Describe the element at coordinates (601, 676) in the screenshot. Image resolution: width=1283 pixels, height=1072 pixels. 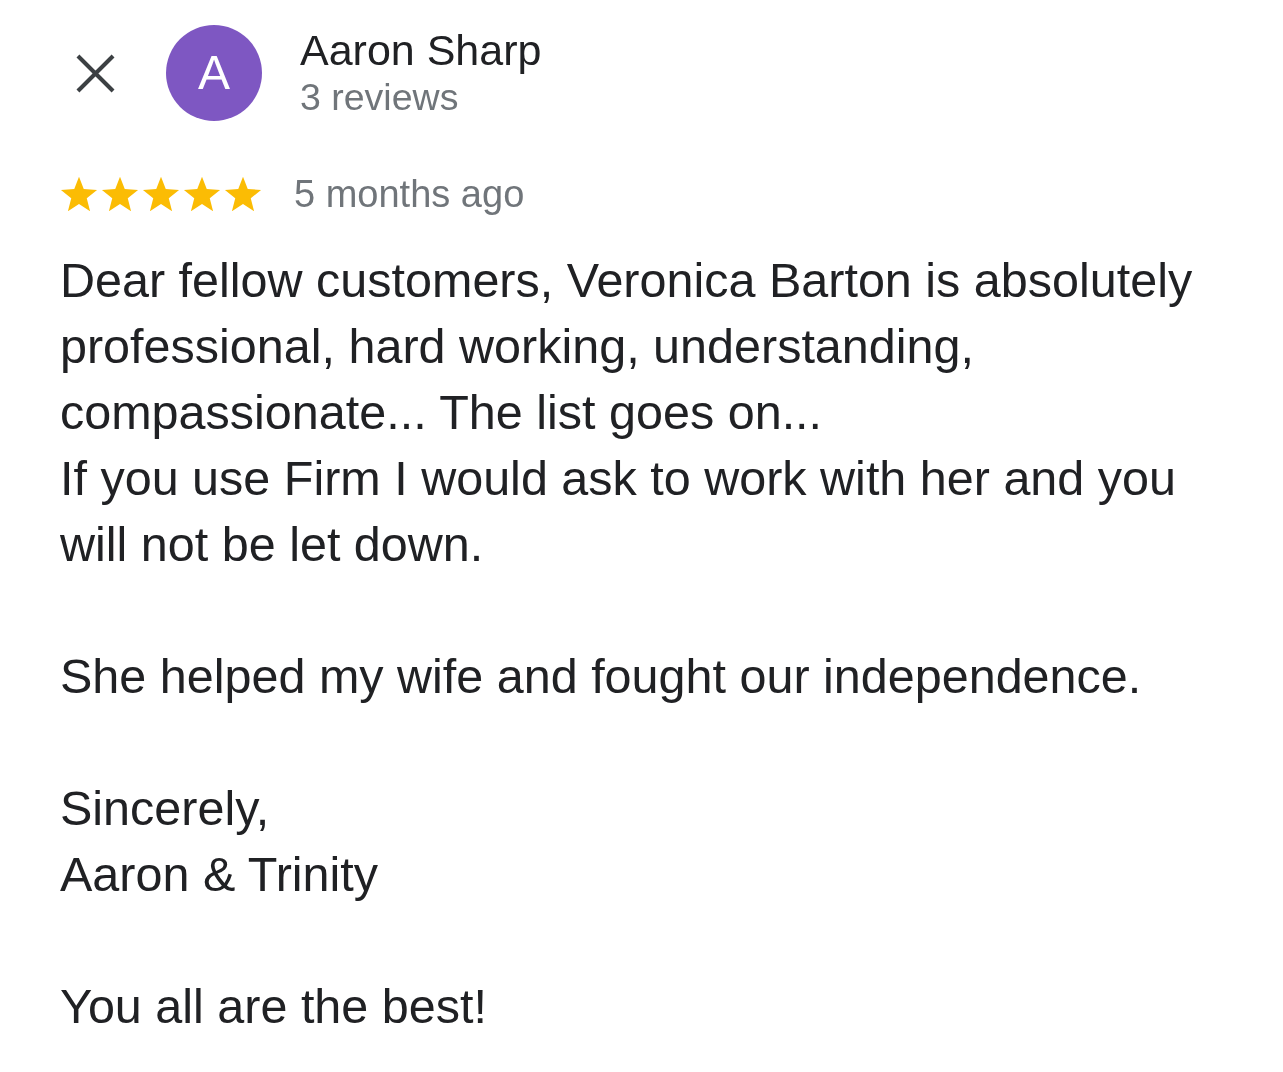
I see `review-paragraph: She helped my wife and fought our independence.` at that location.